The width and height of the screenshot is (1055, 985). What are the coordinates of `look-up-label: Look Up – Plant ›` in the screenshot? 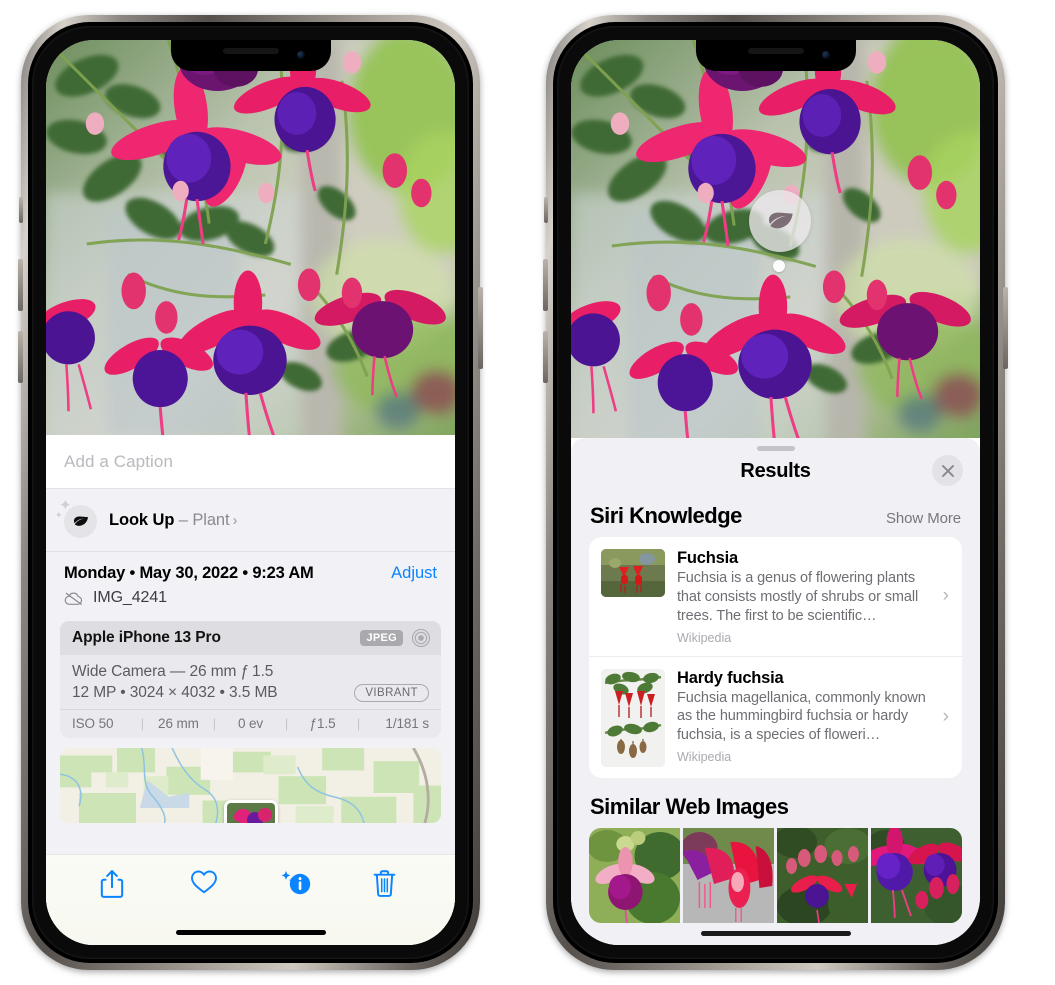 It's located at (173, 520).